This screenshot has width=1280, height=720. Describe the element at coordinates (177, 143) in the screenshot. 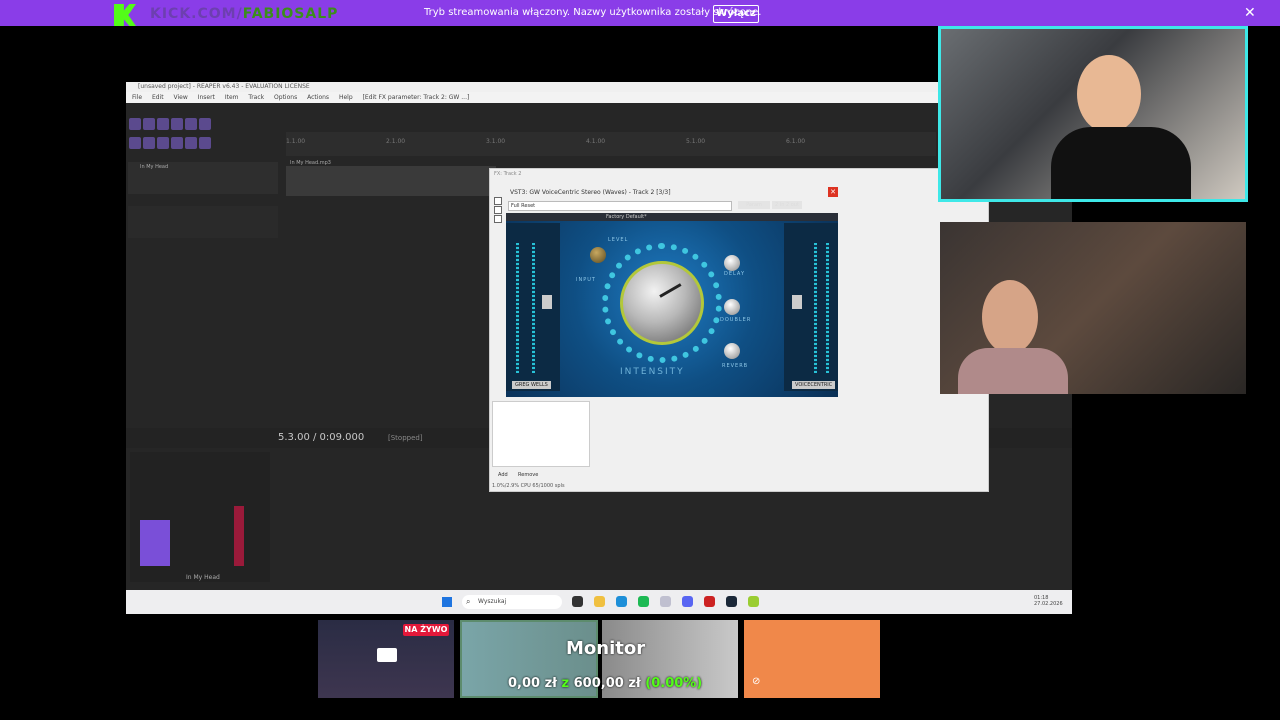

I see `ripple-icon` at that location.